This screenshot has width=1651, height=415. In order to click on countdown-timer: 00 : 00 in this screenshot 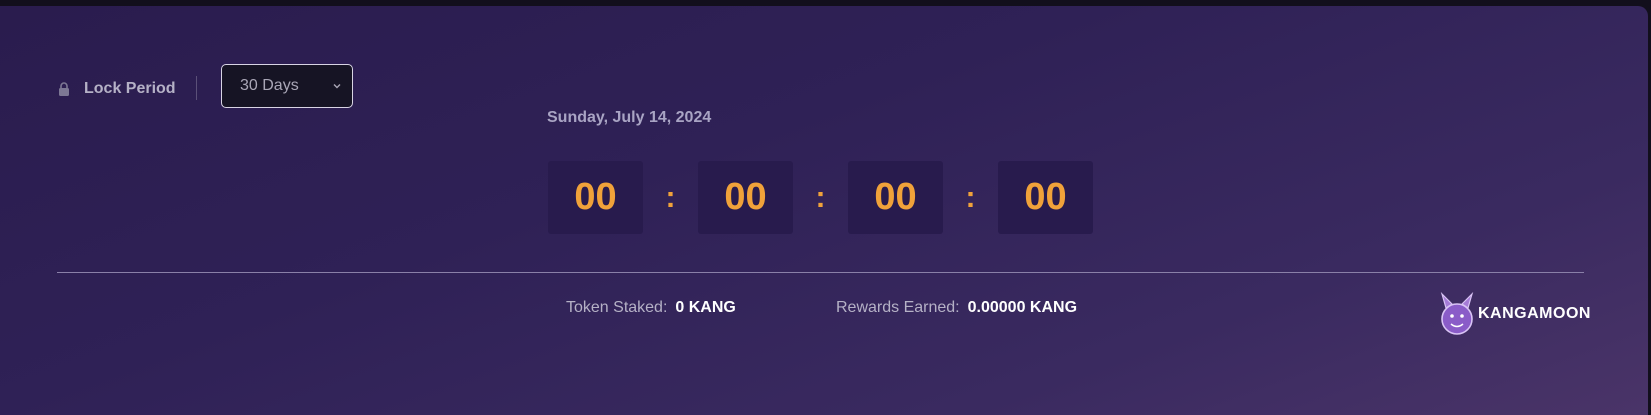, I will do `click(820, 197)`.